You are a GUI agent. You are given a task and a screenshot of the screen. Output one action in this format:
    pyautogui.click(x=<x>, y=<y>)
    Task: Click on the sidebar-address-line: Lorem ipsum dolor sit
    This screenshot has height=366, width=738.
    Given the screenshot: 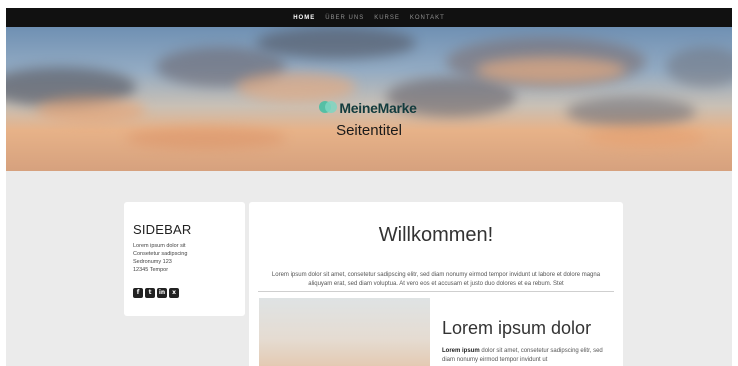 What is the action you would take?
    pyautogui.click(x=159, y=246)
    